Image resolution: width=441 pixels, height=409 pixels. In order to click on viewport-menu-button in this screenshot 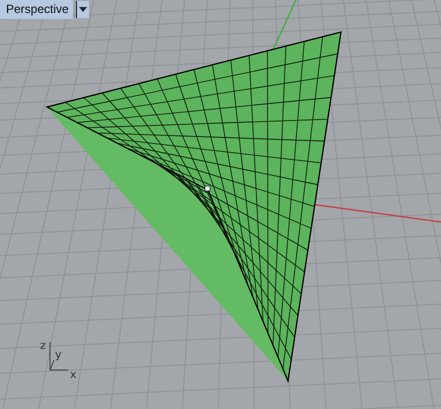, I will do `click(82, 9)`.